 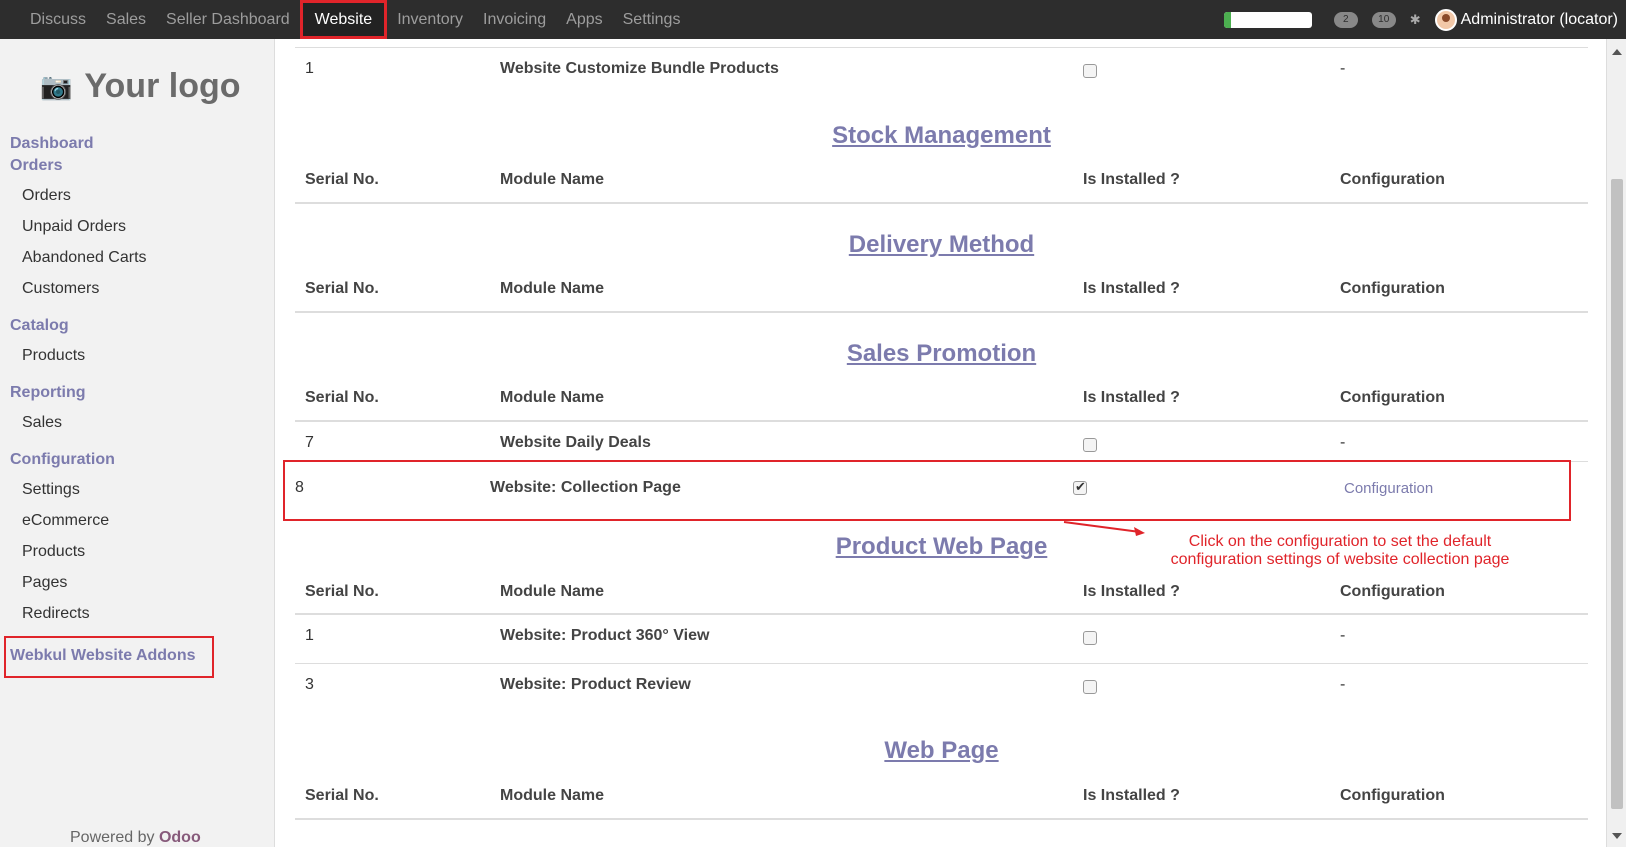 What do you see at coordinates (58, 19) in the screenshot?
I see `menu-discuss: Discuss` at bounding box center [58, 19].